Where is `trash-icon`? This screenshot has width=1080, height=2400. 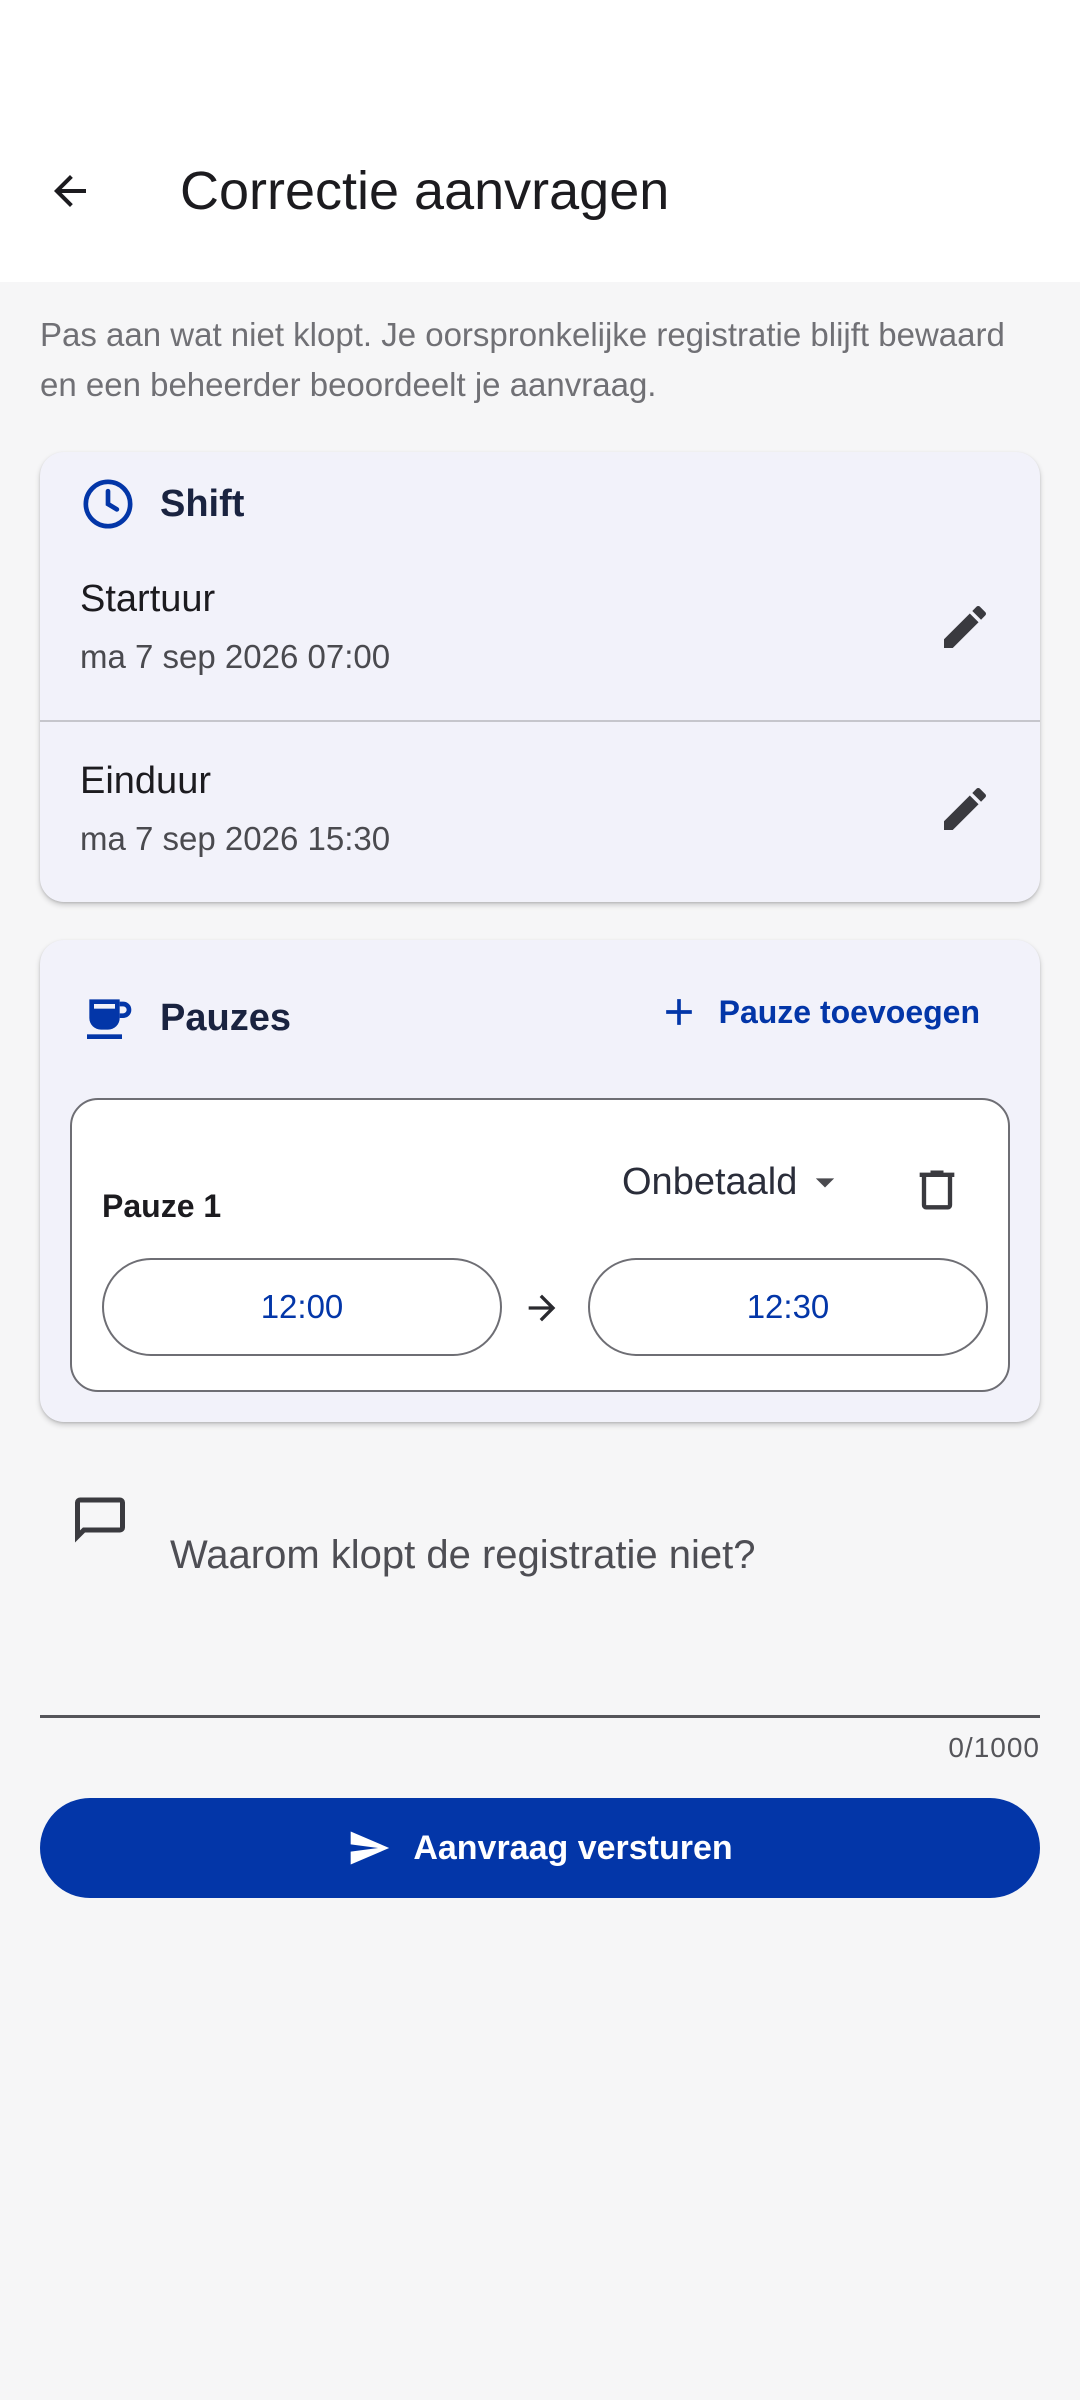 trash-icon is located at coordinates (937, 1190).